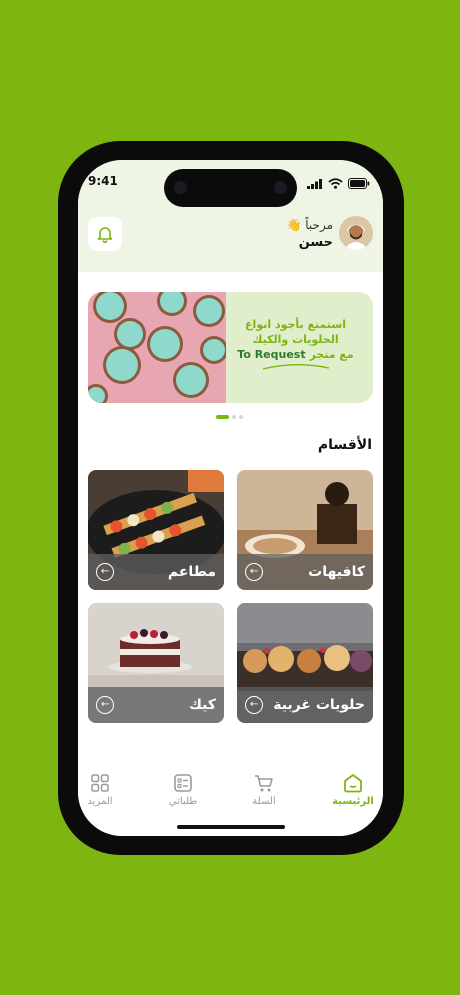 The height and width of the screenshot is (995, 460). Describe the element at coordinates (202, 705) in the screenshot. I see `category-label: كيك` at that location.